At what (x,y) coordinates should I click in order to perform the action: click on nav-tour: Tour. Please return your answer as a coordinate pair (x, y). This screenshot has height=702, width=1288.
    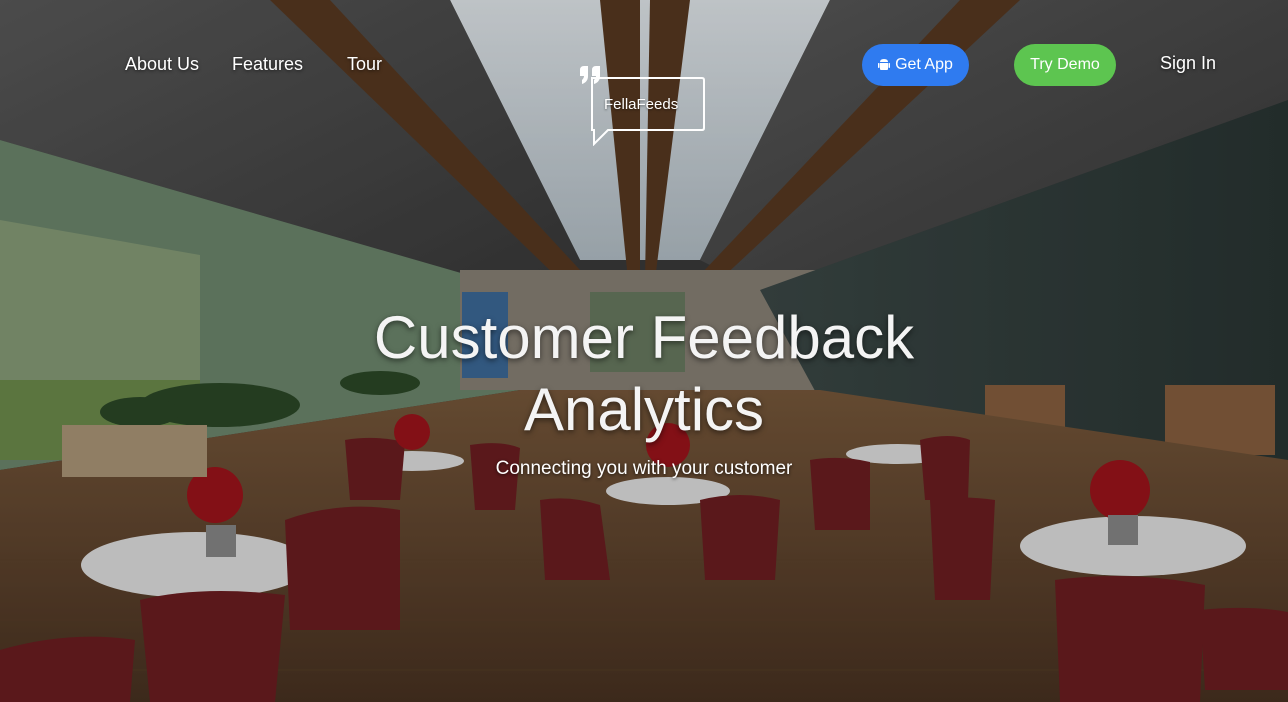
    Looking at the image, I should click on (364, 64).